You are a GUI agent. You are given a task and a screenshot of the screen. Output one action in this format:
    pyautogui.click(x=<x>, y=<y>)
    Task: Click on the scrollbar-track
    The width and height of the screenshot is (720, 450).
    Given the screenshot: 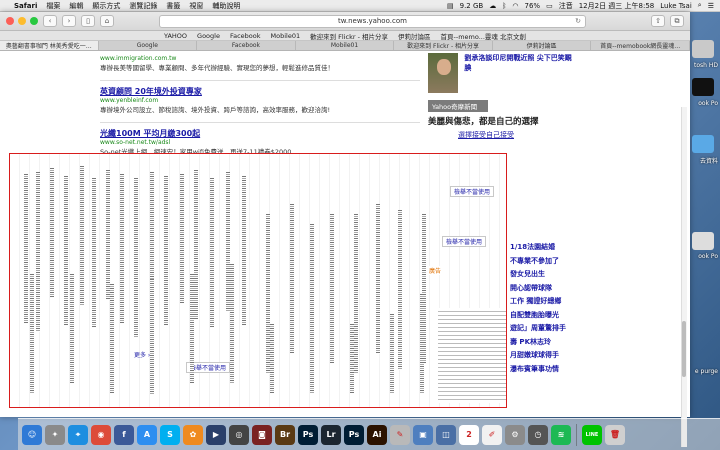 What is the action you would take?
    pyautogui.click(x=684, y=277)
    